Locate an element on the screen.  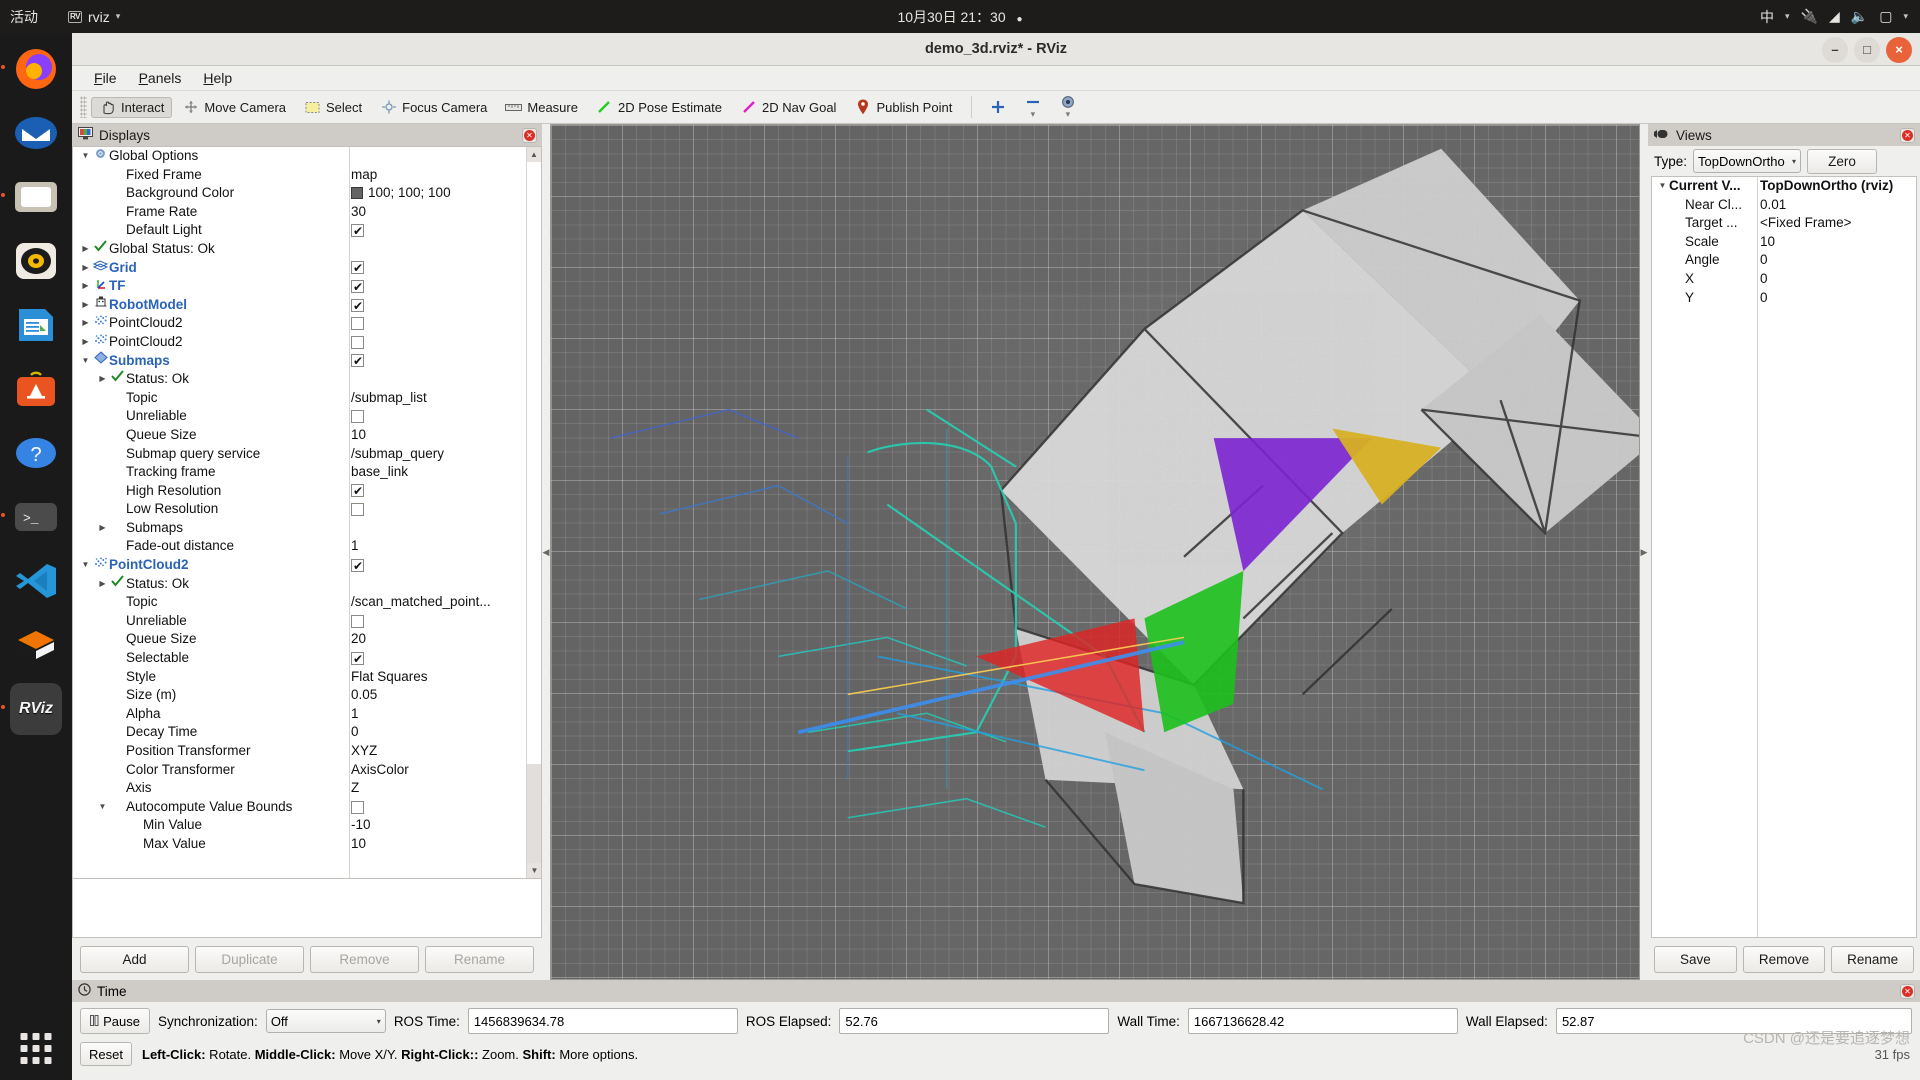
displays-tree-row: Unreliable is located at coordinates (307, 621).